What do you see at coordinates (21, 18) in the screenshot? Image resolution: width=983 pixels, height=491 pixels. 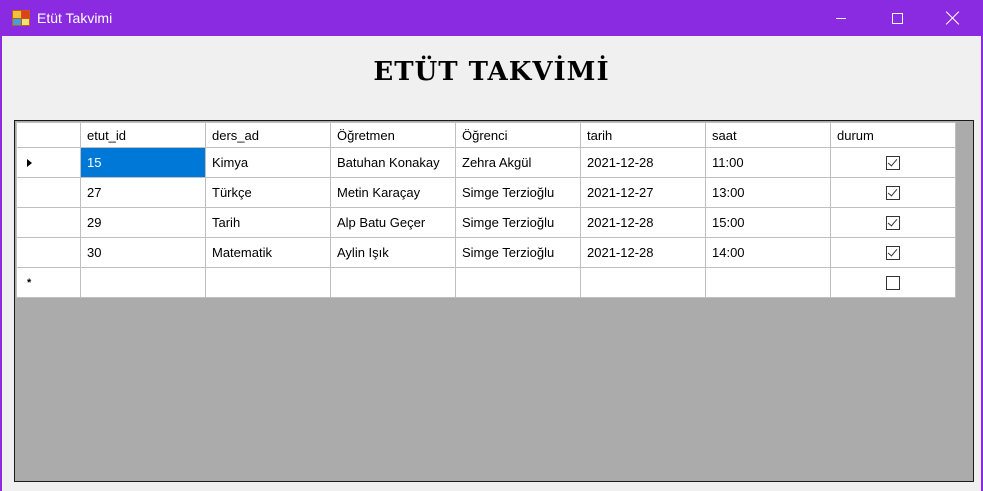 I see `app-form-icon` at bounding box center [21, 18].